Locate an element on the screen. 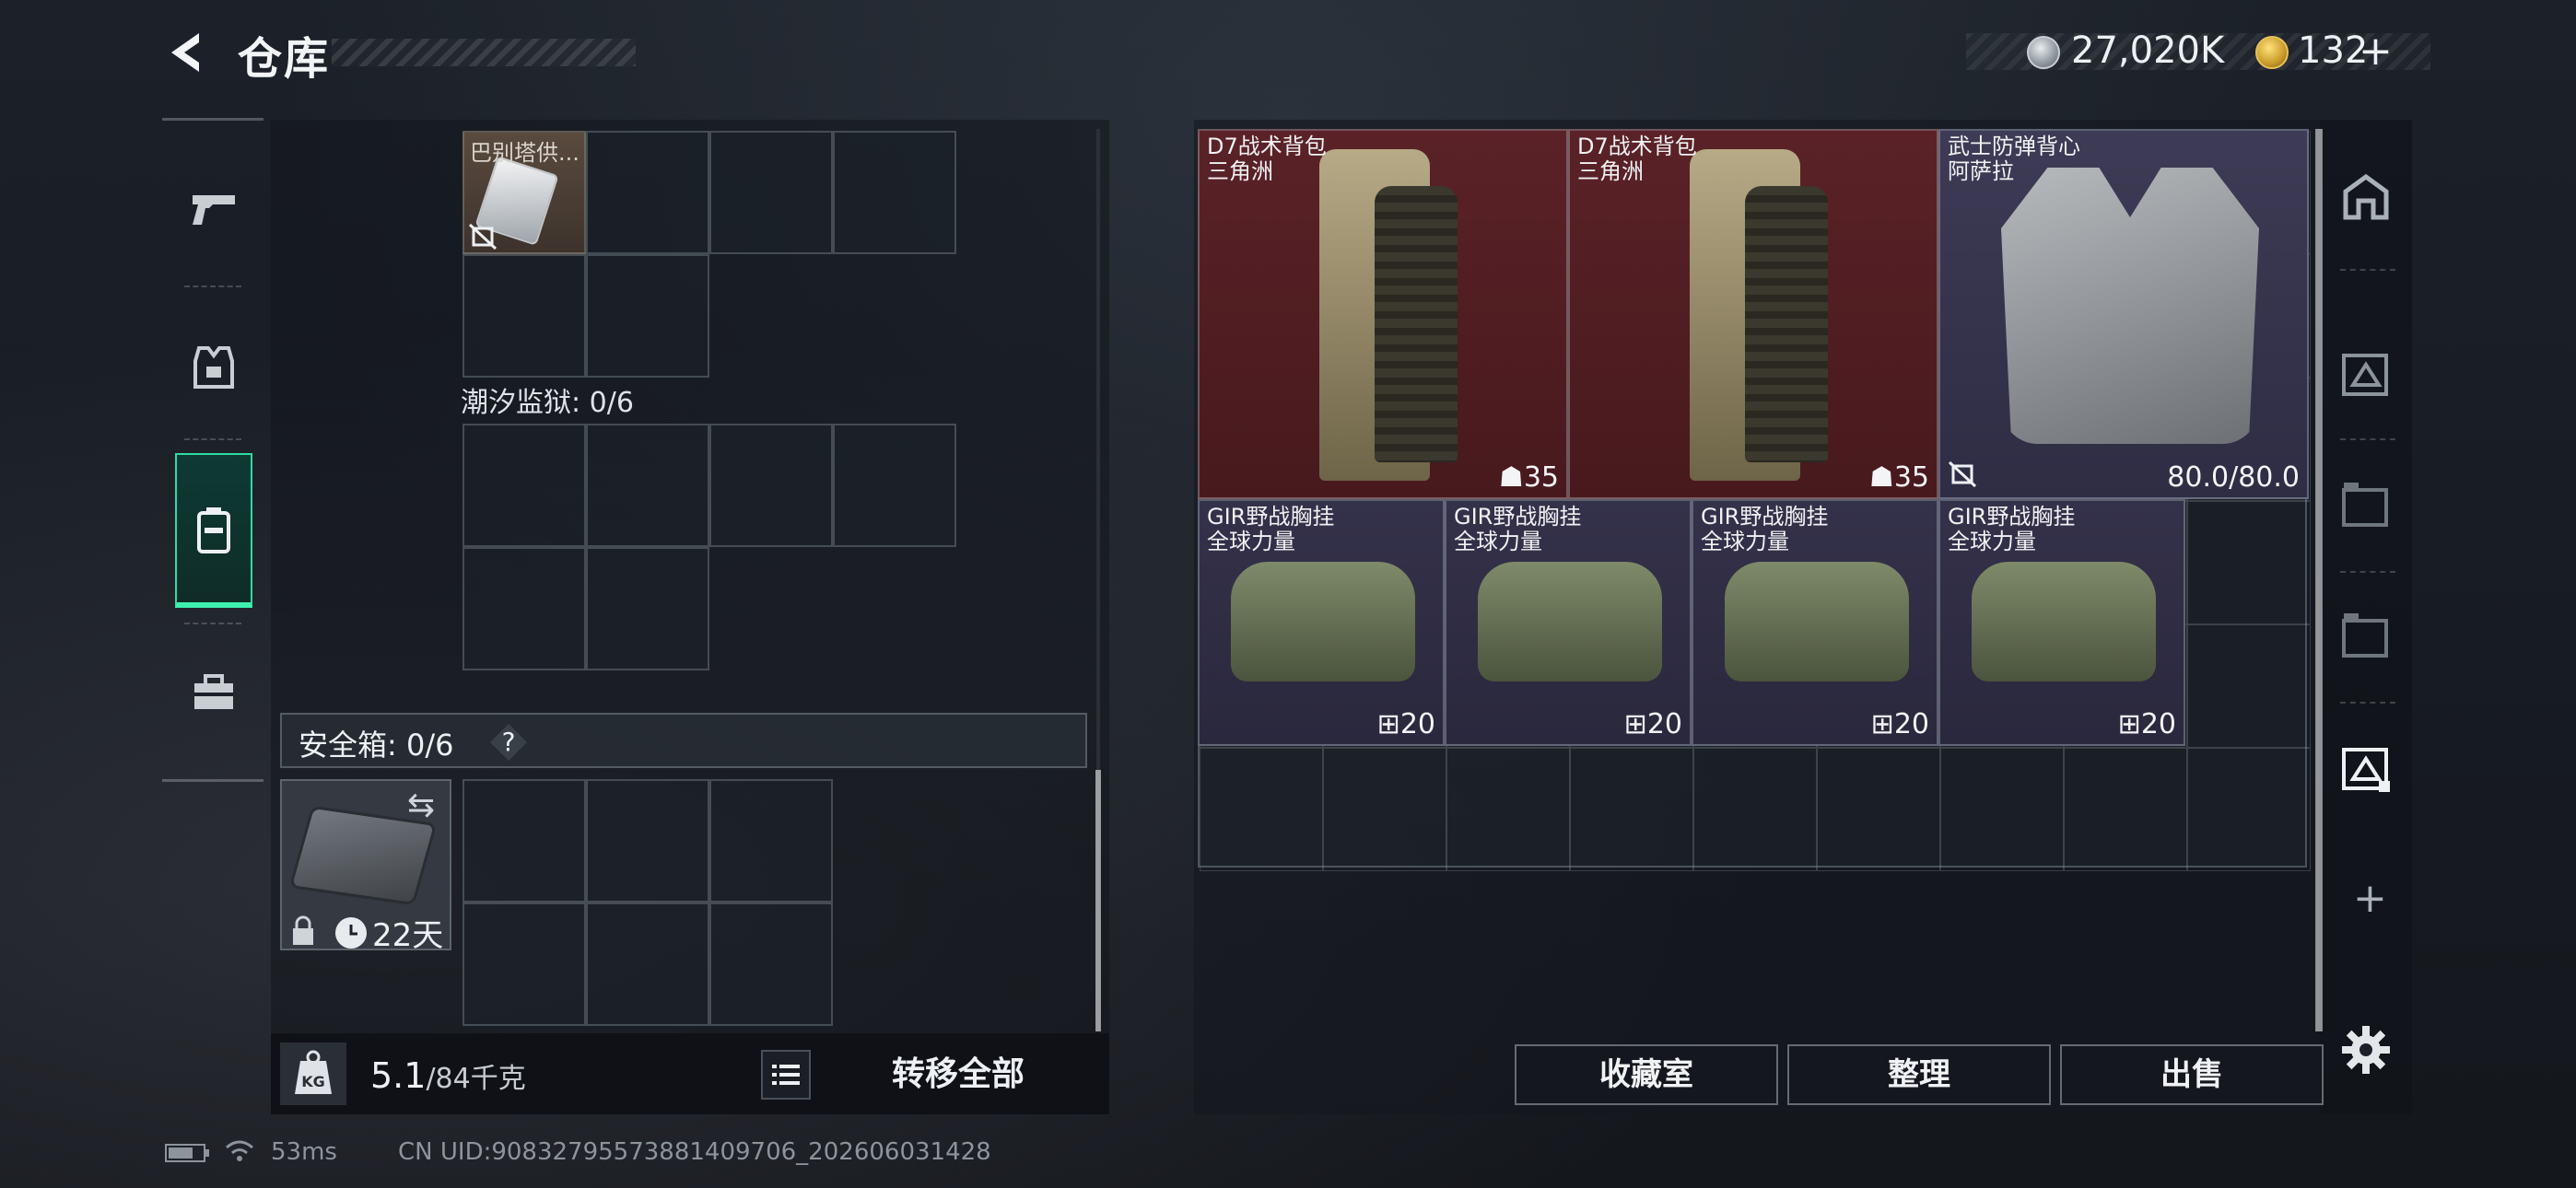  silver-coin-icon is located at coordinates (2044, 52).